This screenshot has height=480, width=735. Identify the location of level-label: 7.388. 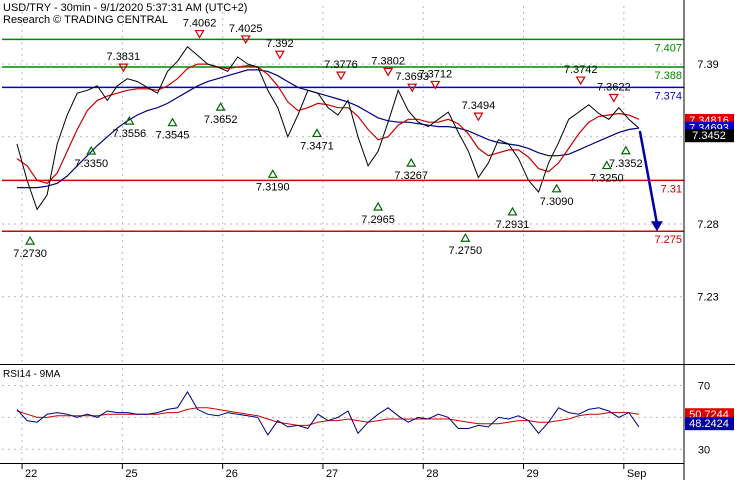
(668, 76).